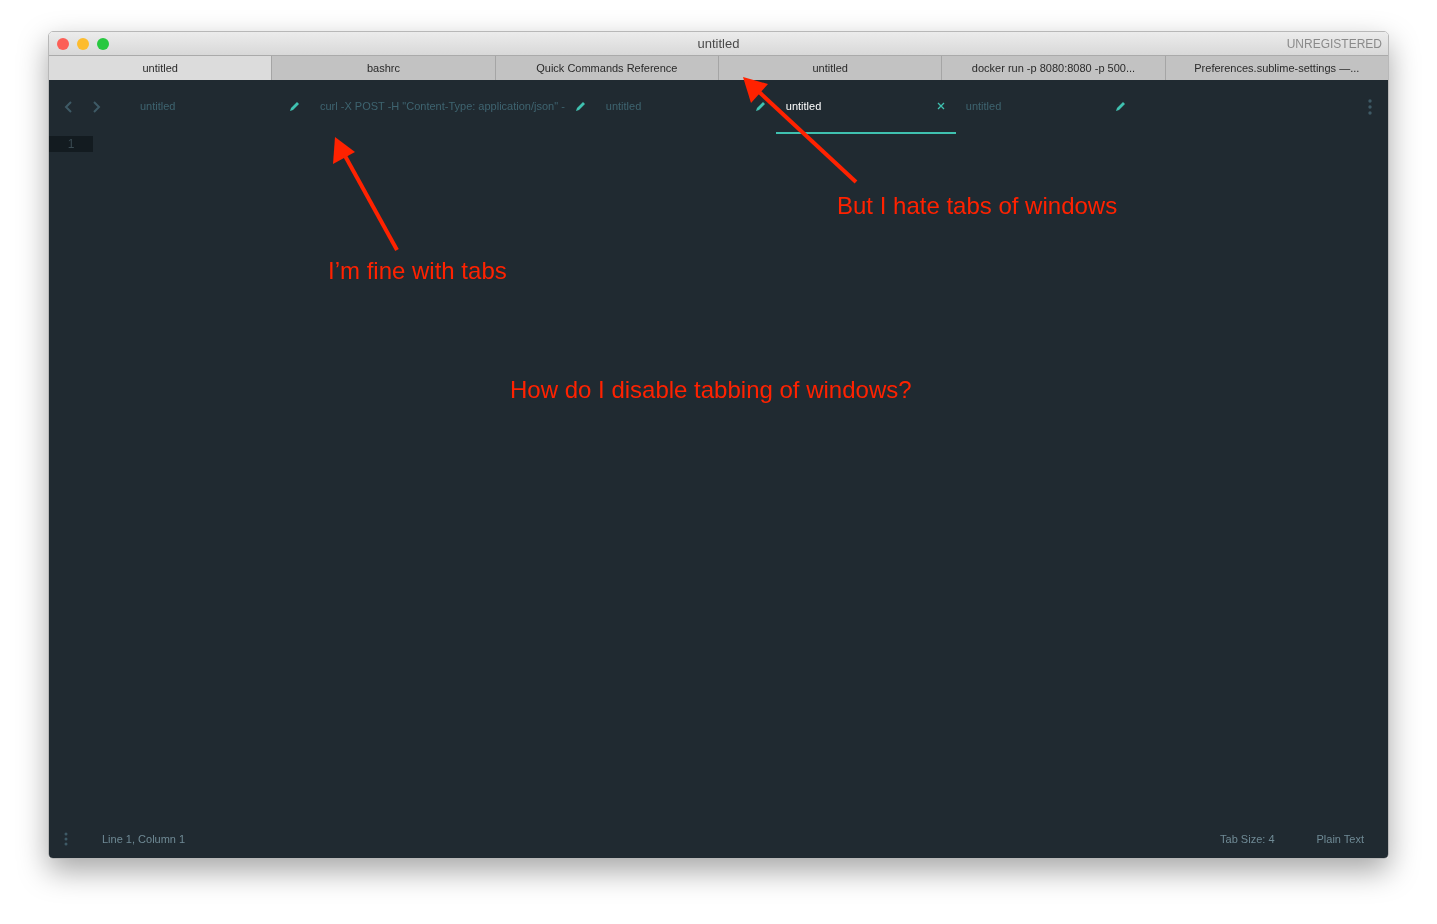  Describe the element at coordinates (83, 43) in the screenshot. I see `minimize-button` at that location.